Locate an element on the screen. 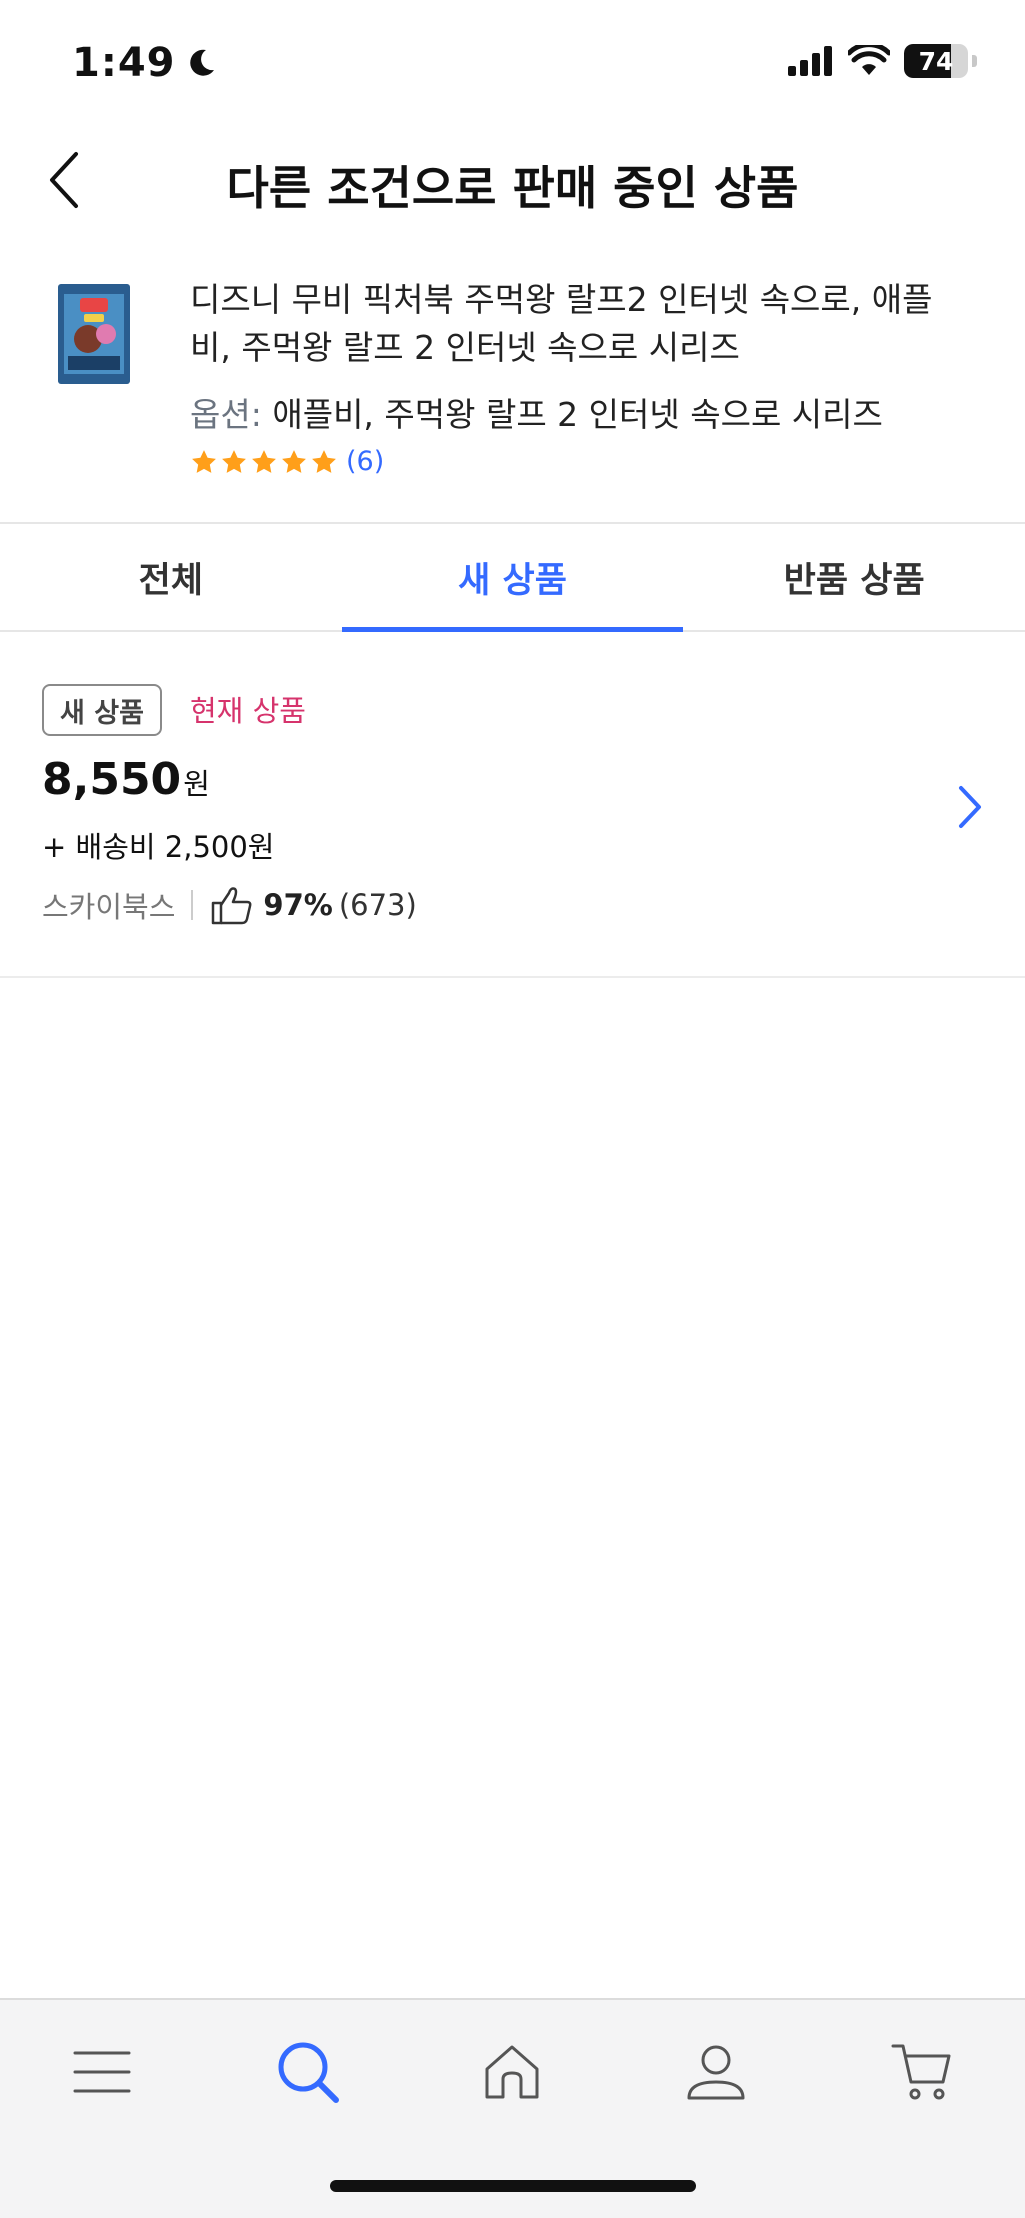 This screenshot has width=1025, height=2218. nav-search is located at coordinates (308, 2072).